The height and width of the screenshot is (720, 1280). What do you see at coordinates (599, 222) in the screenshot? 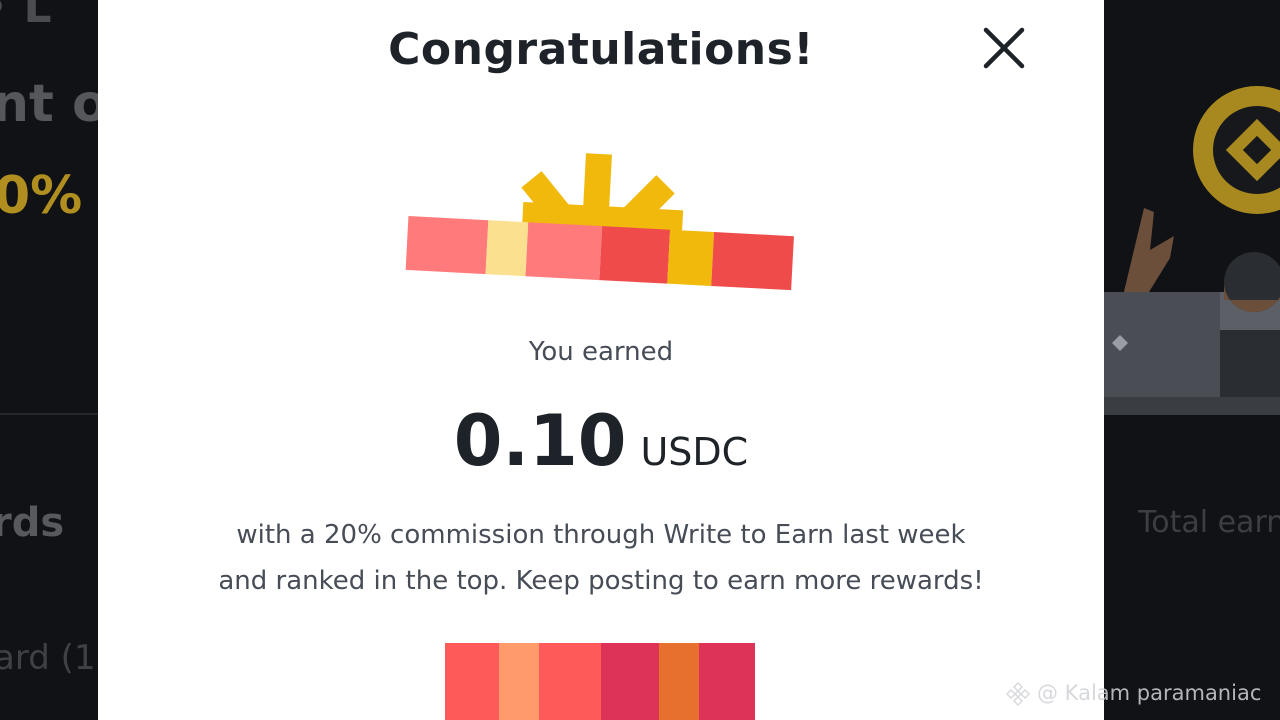
I see `gift-box-icon` at bounding box center [599, 222].